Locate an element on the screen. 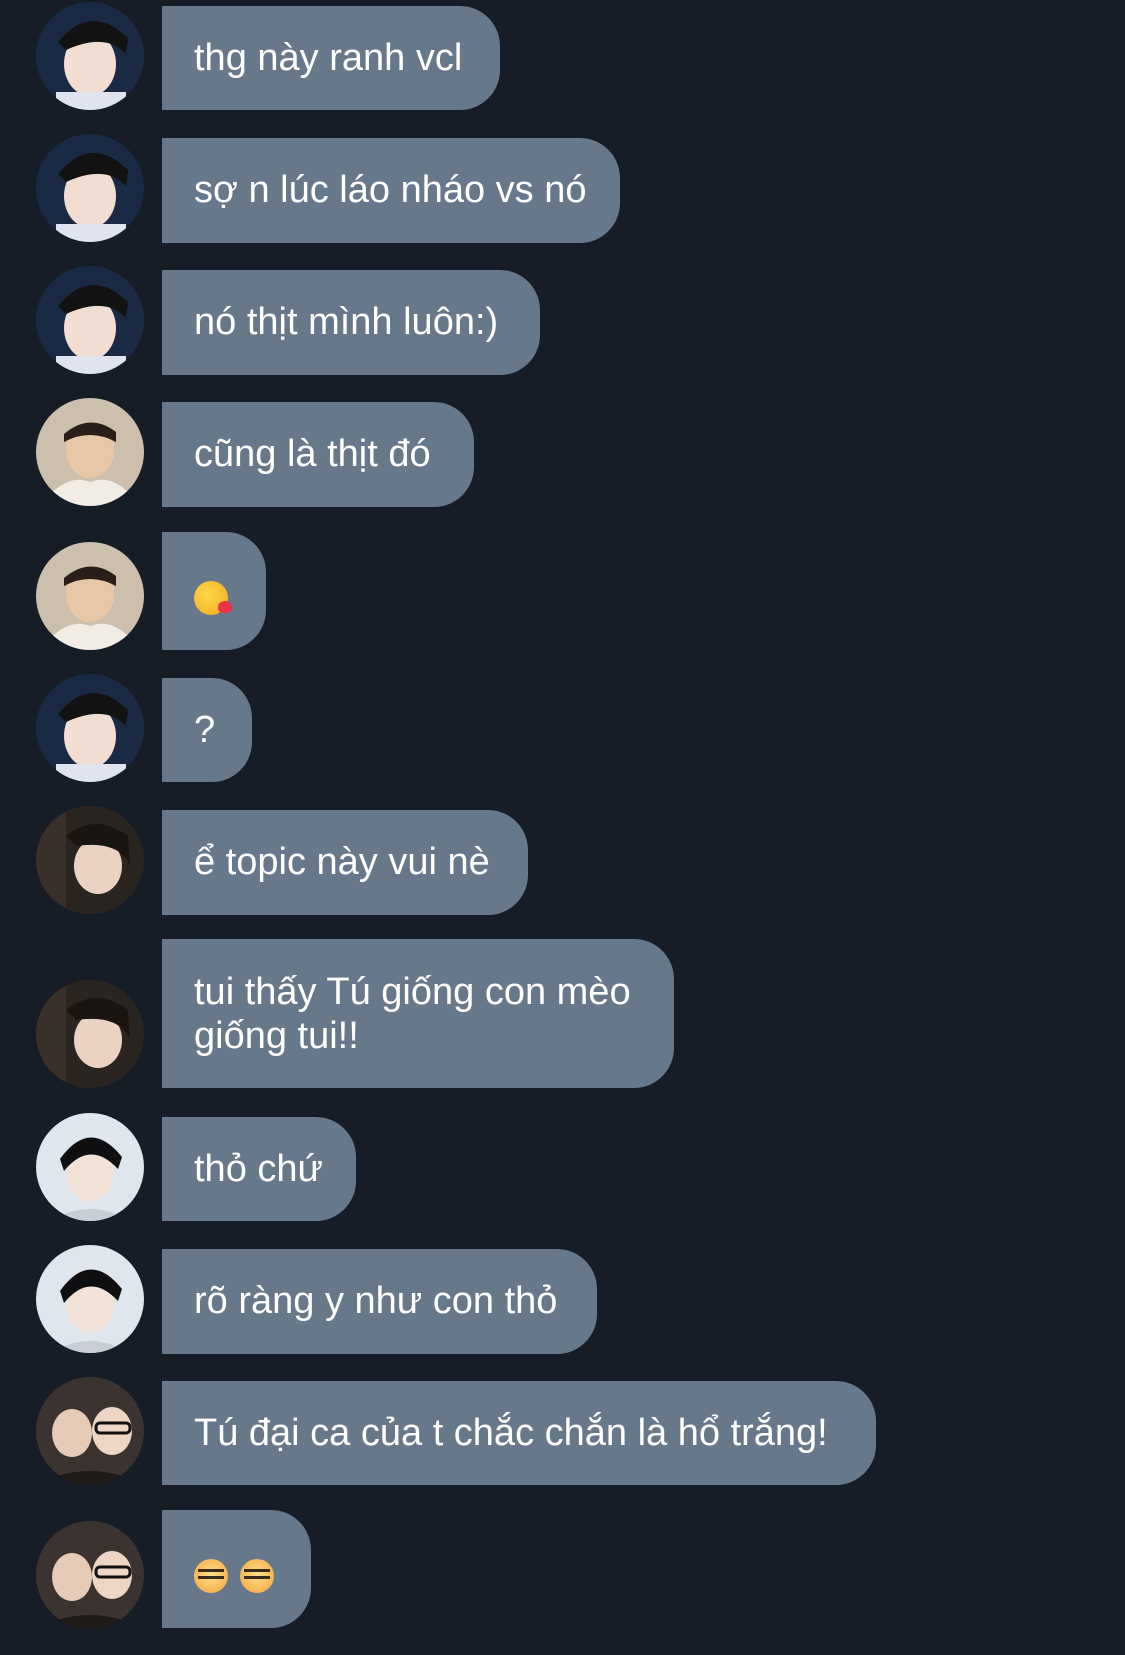 The image size is (1125, 1655). message-bubble: tui thấy Tú giống con mèo giống tui!! is located at coordinates (418, 1013).